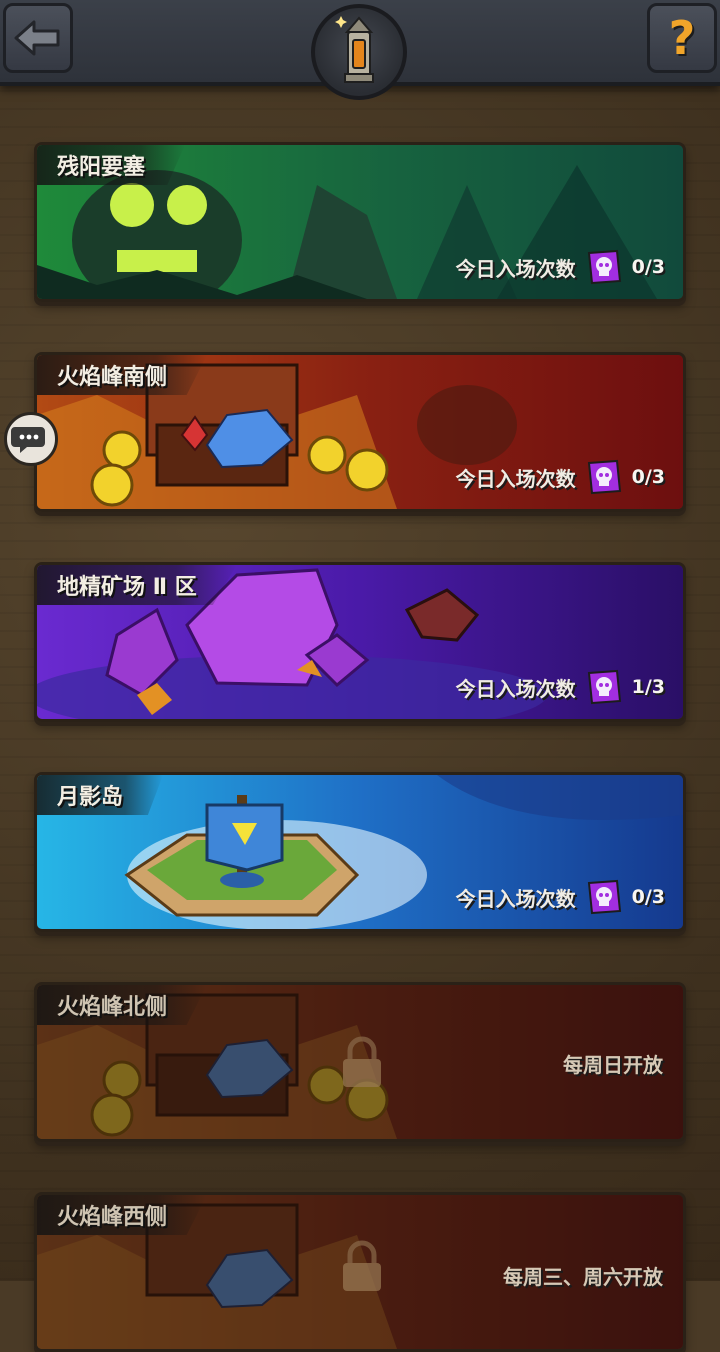 The width and height of the screenshot is (720, 1352). I want to click on back-button, so click(38, 38).